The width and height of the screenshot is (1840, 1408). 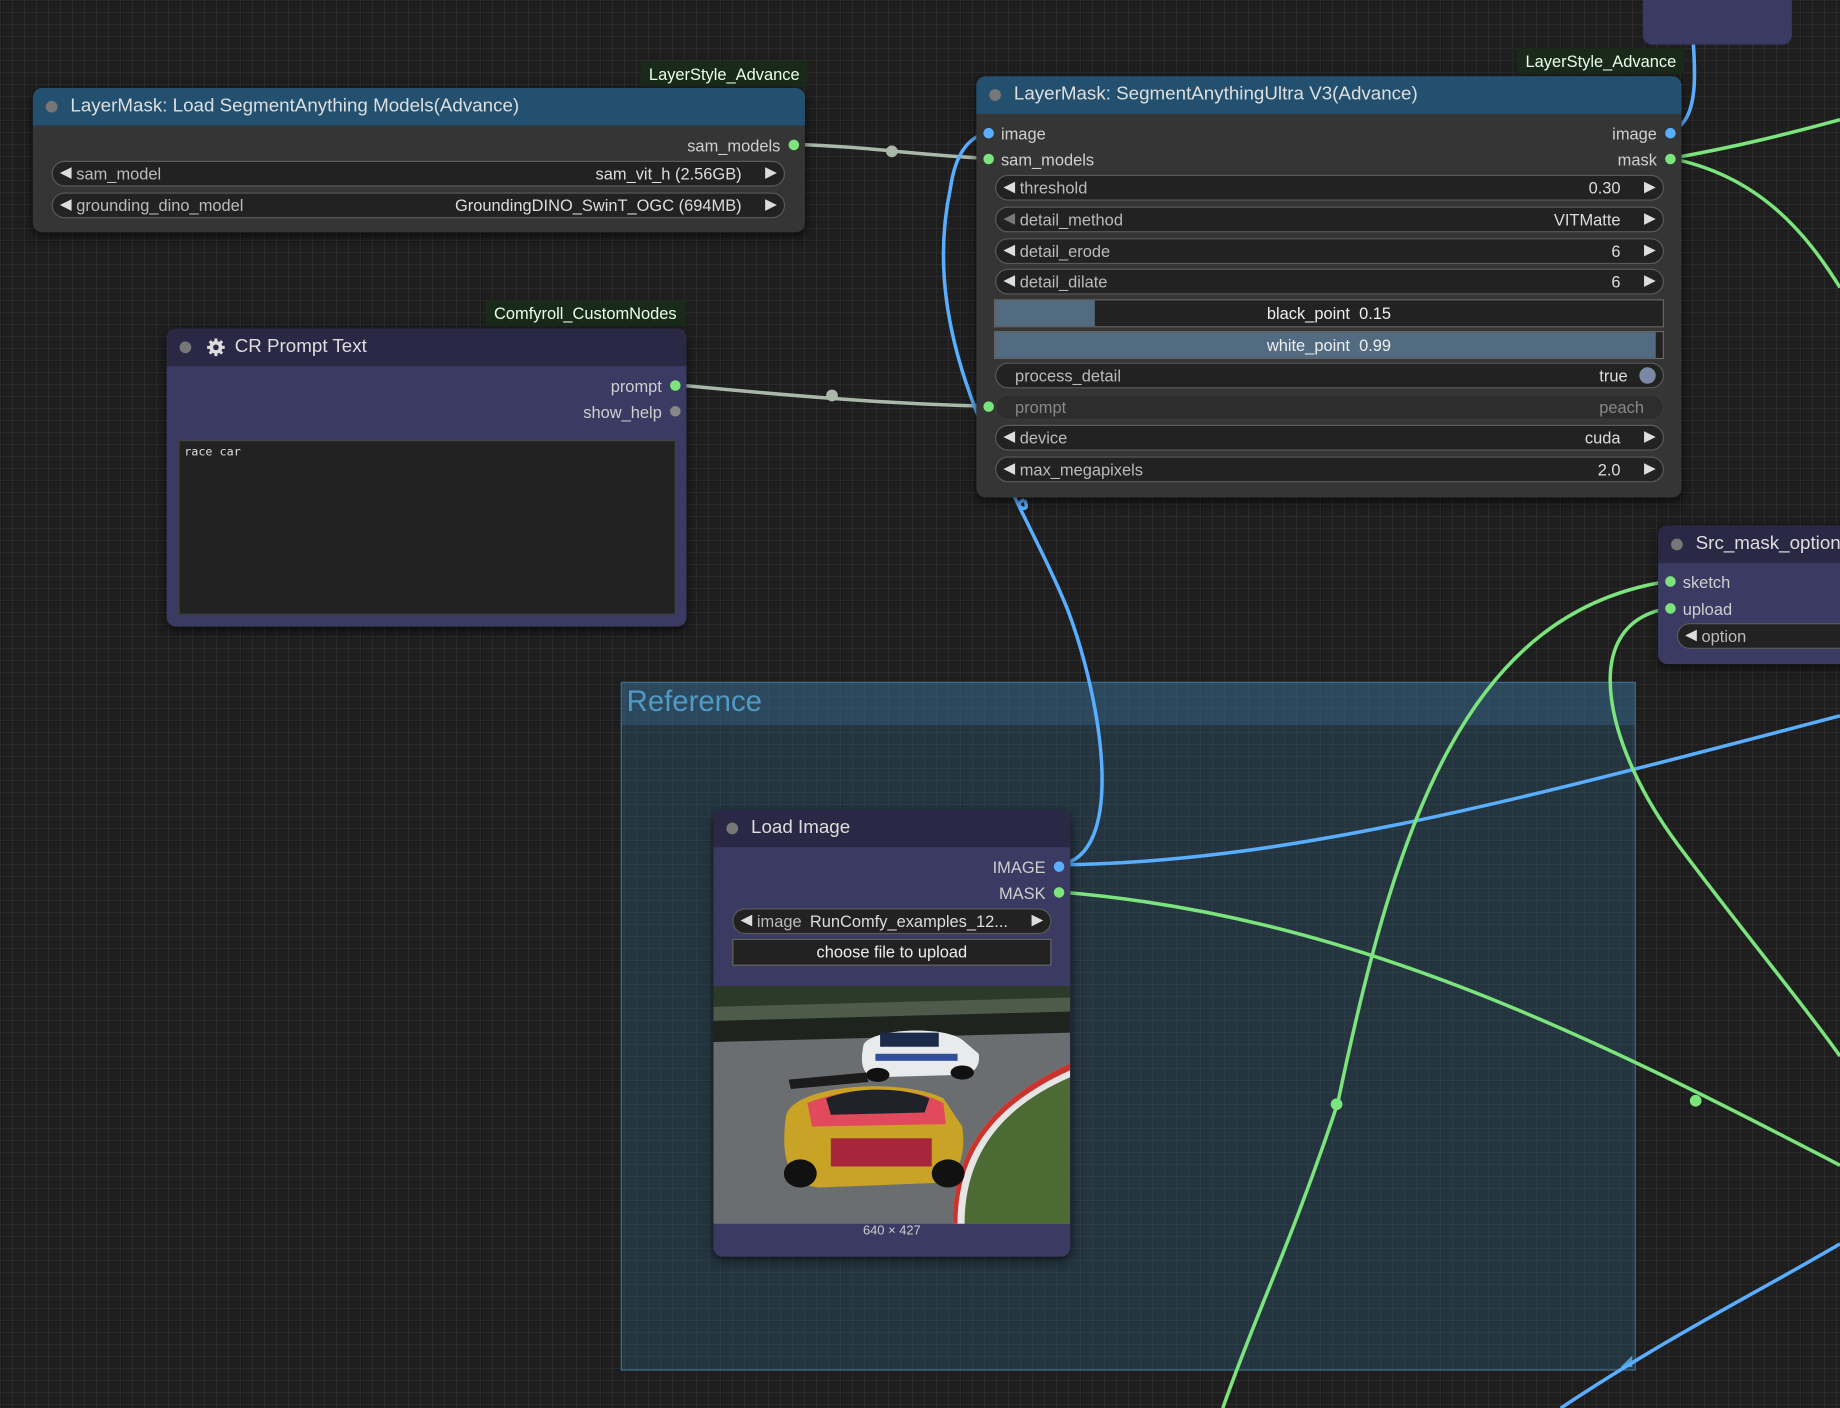 I want to click on slider-text: white_point 0.99, so click(x=1329, y=345).